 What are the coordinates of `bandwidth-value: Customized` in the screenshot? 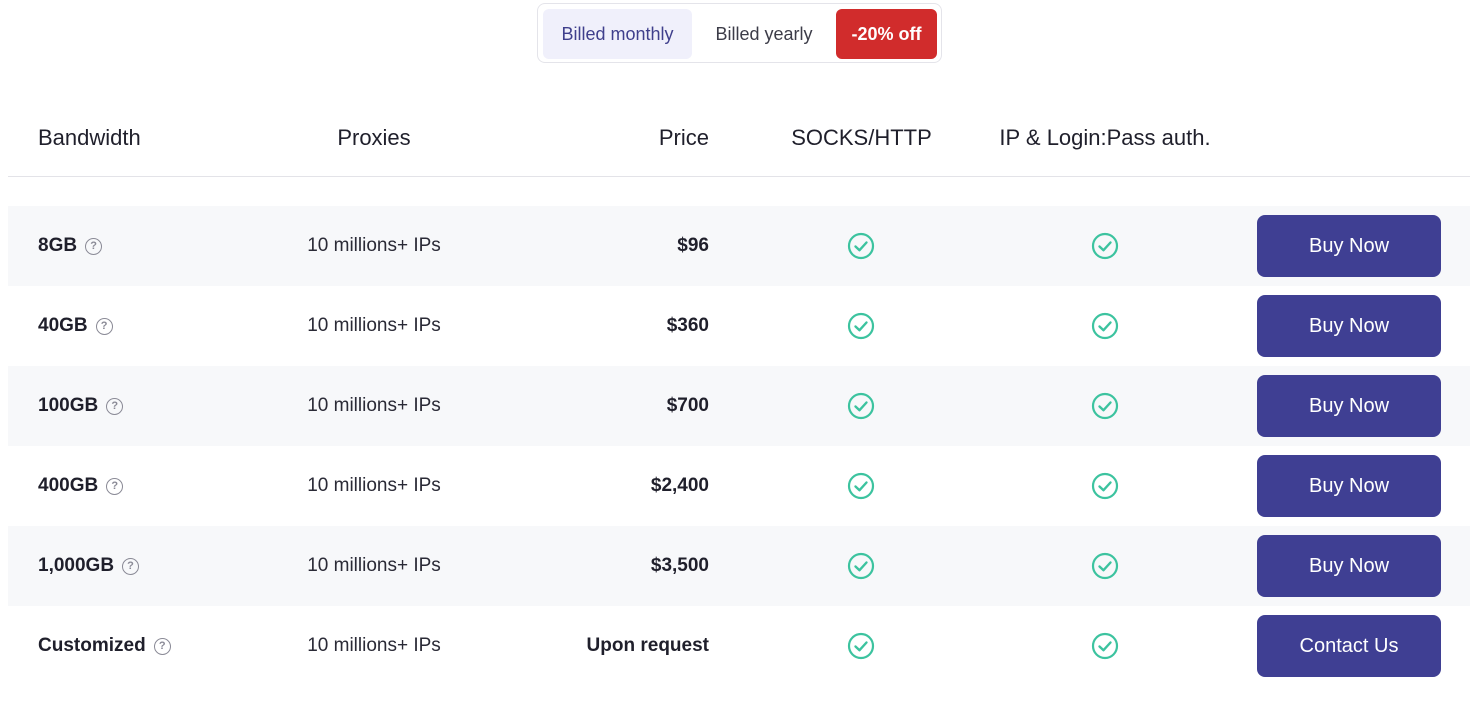 It's located at (92, 645).